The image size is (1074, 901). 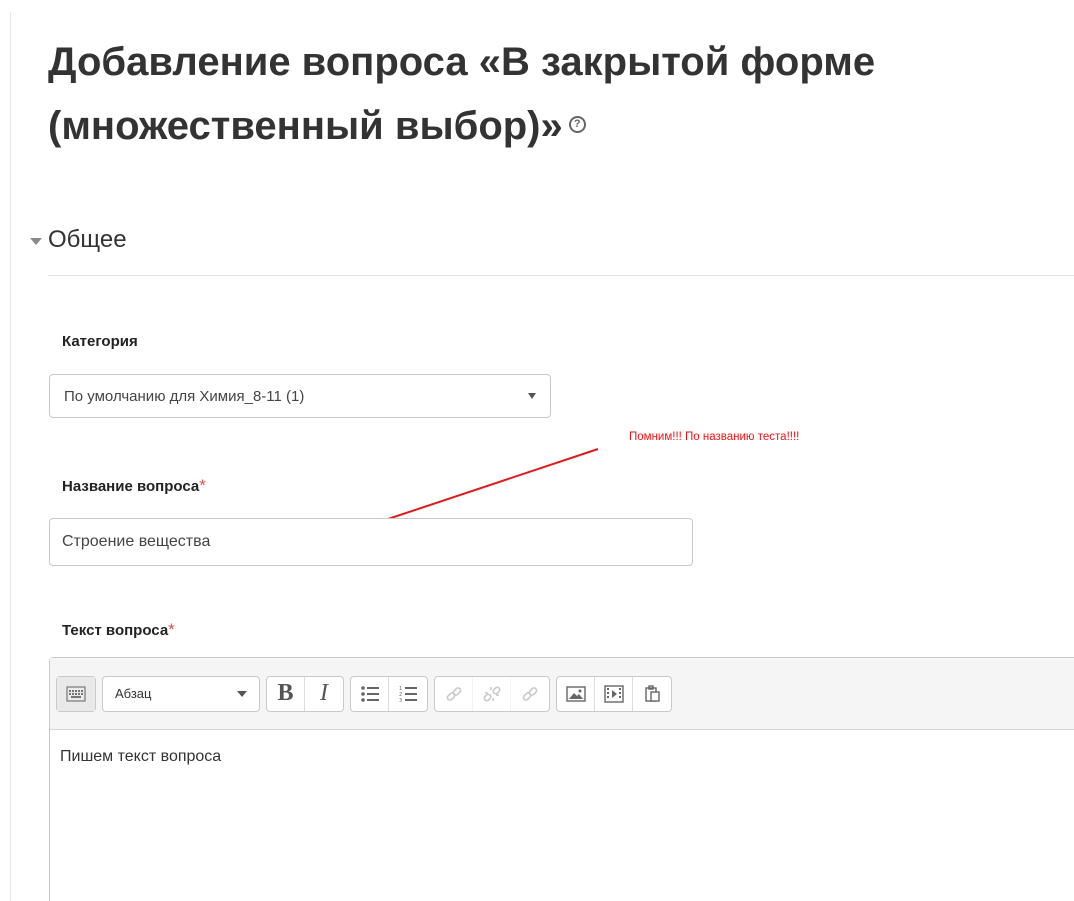 I want to click on paragraph-style-select: Абзац, so click(x=181, y=694).